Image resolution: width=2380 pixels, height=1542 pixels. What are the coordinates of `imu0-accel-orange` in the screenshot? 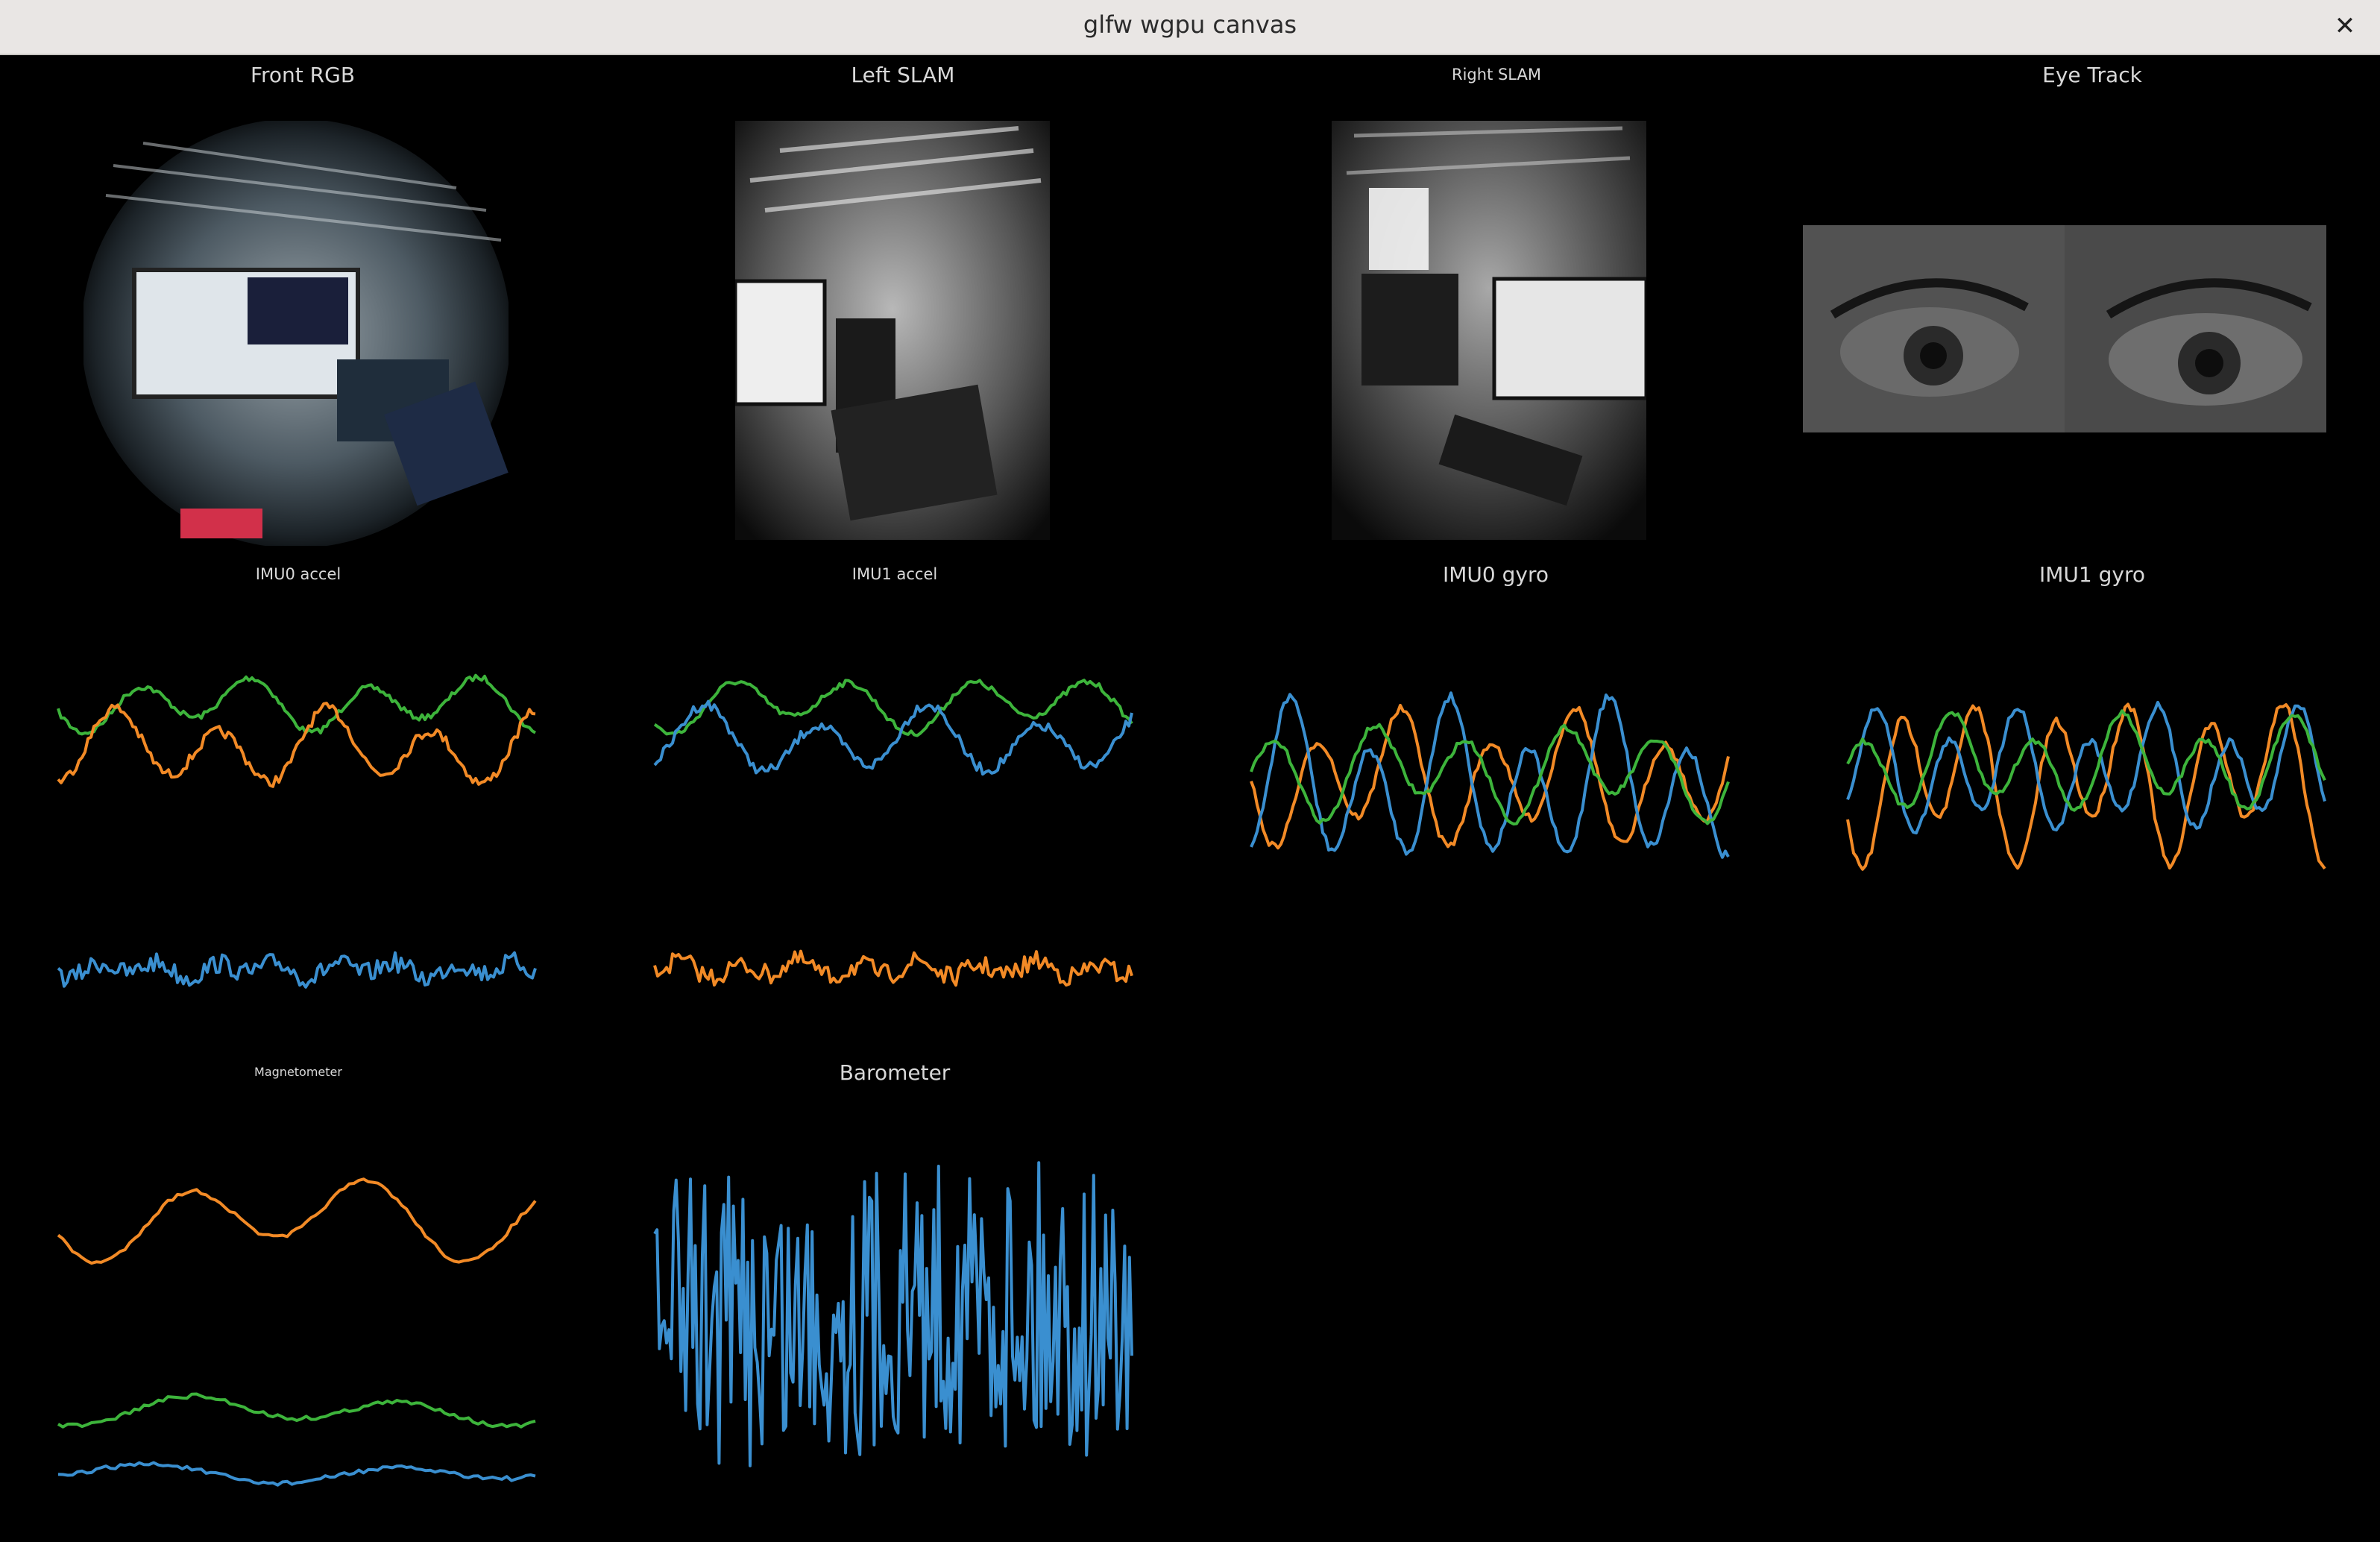 It's located at (296, 745).